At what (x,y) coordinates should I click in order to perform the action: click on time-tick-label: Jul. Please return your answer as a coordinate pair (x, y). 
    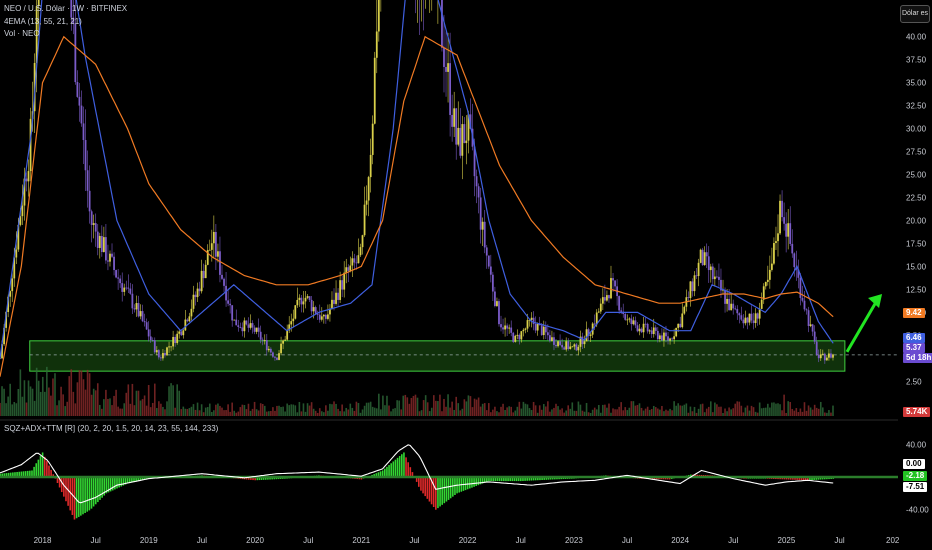
    Looking at the image, I should click on (733, 540).